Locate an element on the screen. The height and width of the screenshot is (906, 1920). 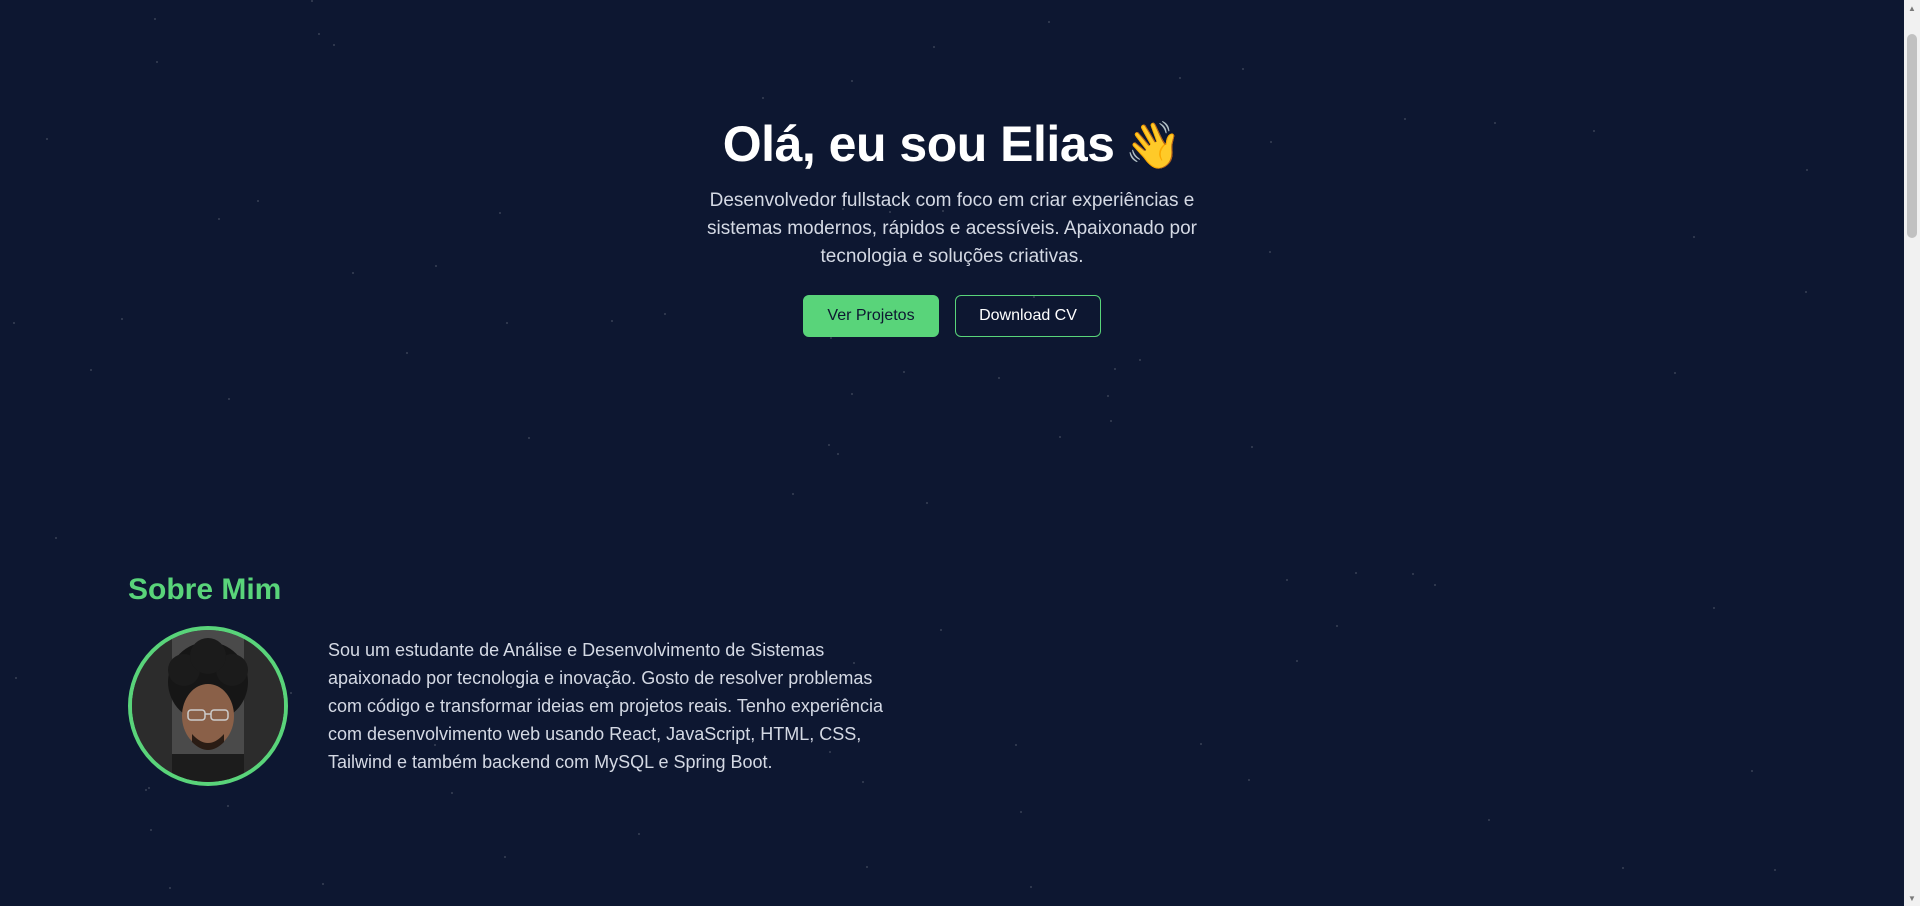
hero-title: Olá, eu sou Elias 👋 is located at coordinates (952, 144).